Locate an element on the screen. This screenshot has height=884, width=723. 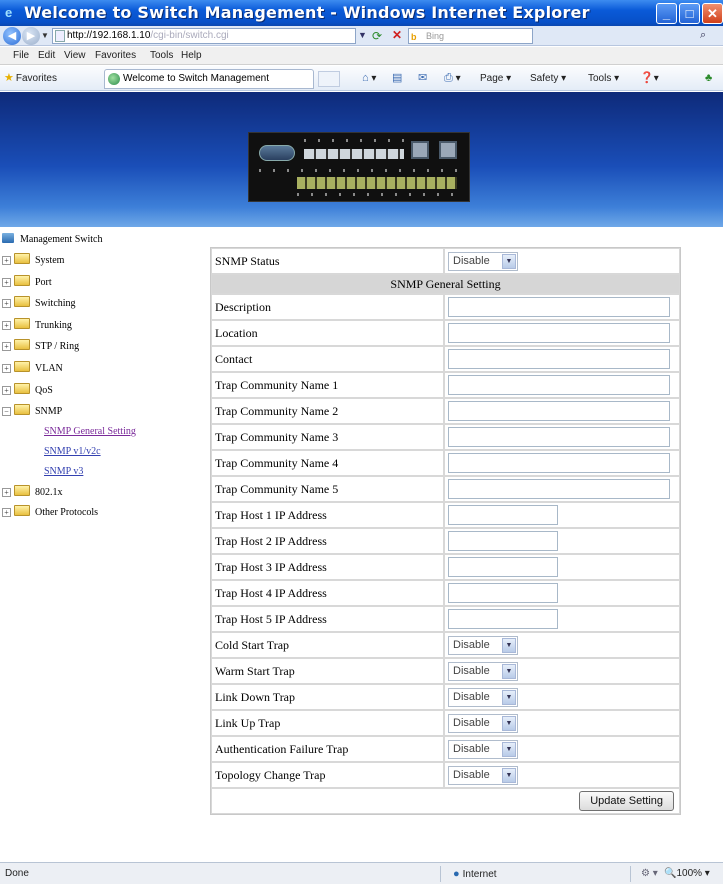
tree-root: Management Switch is located at coordinates (52, 240).